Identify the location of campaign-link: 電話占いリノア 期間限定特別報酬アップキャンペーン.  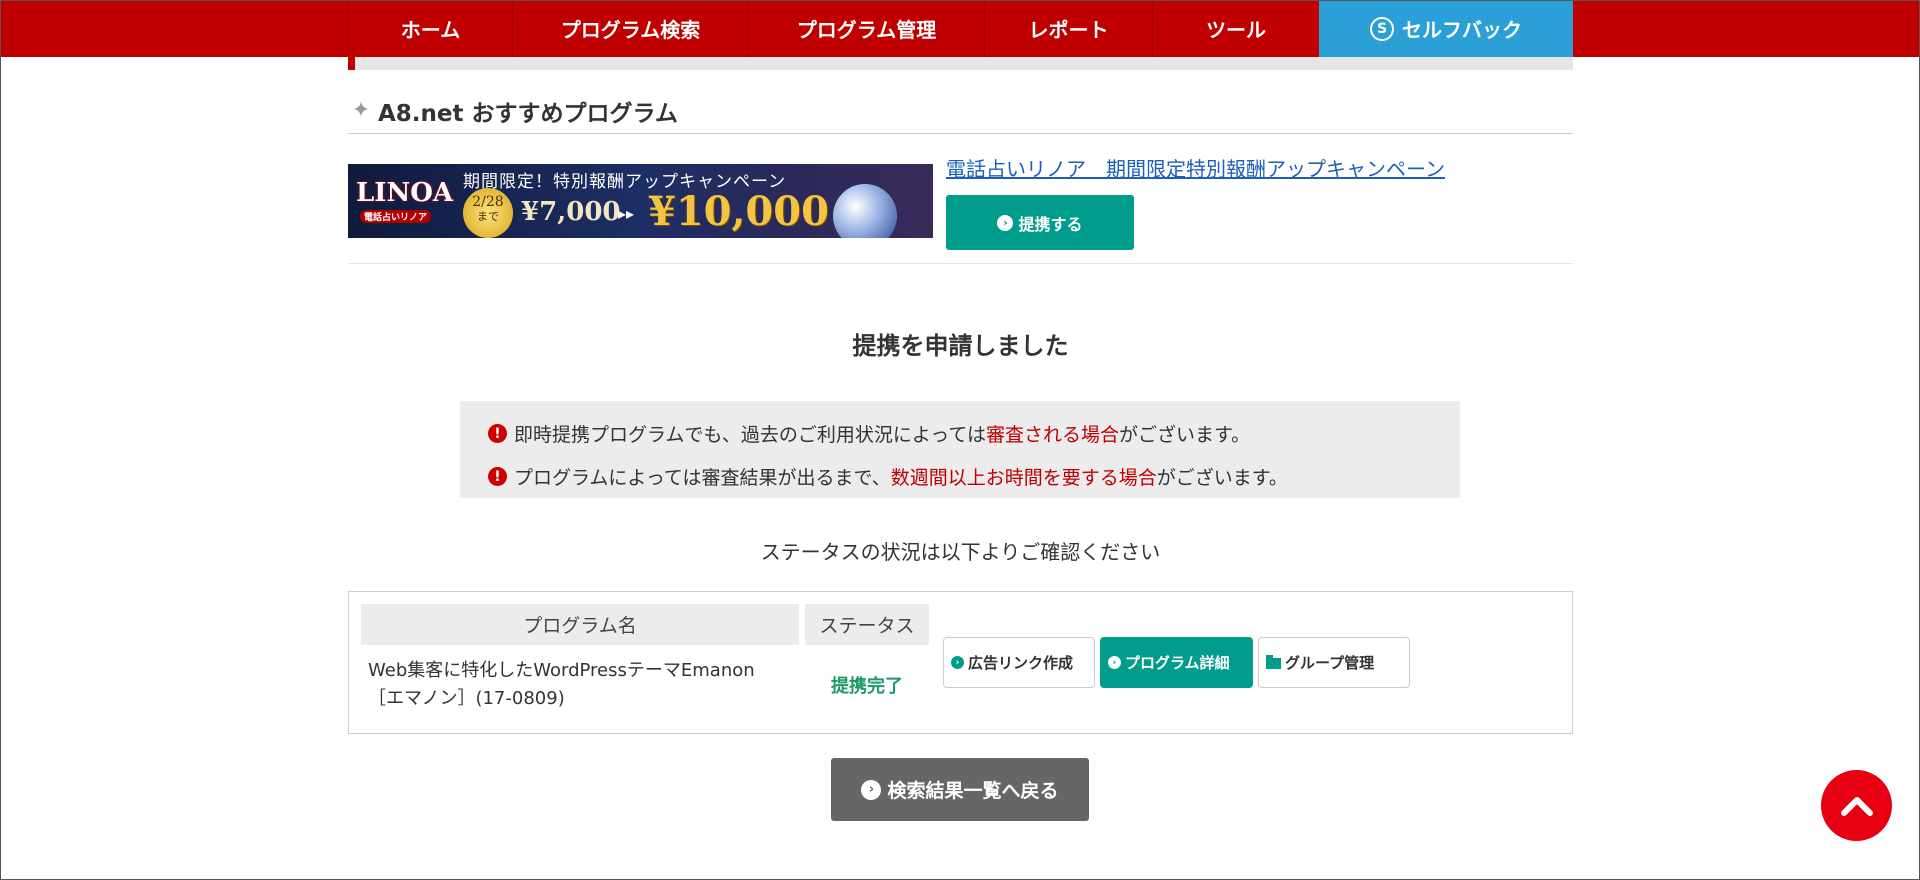
(1195, 167).